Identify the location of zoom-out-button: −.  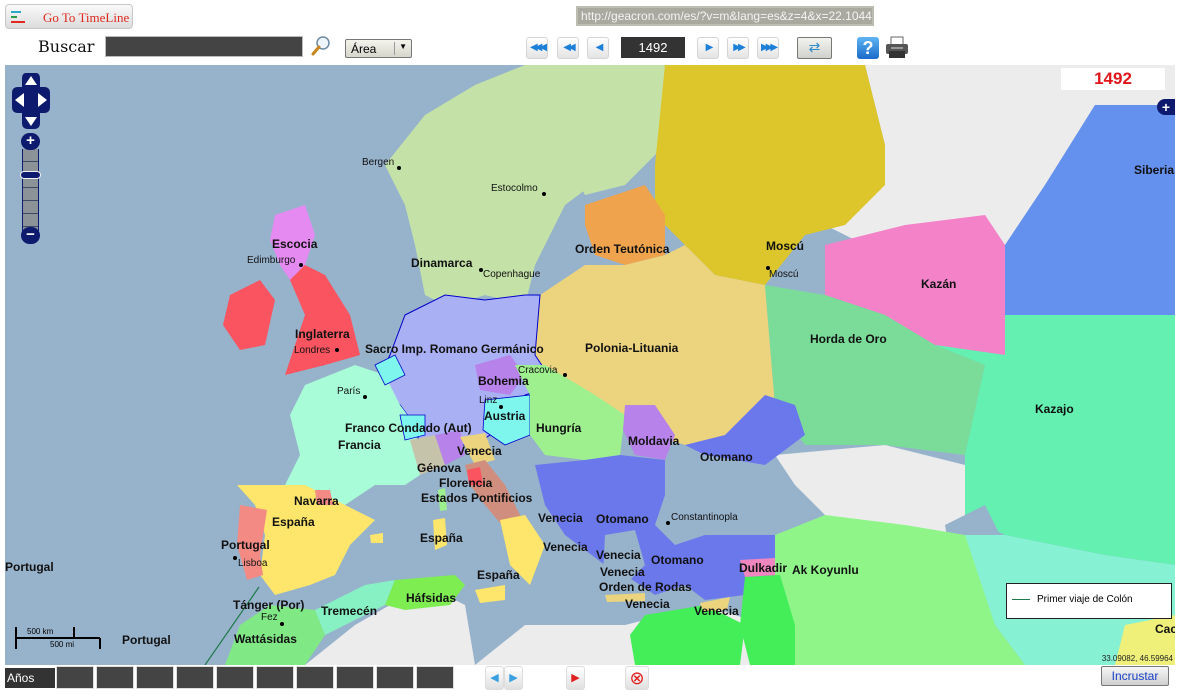
(30, 235).